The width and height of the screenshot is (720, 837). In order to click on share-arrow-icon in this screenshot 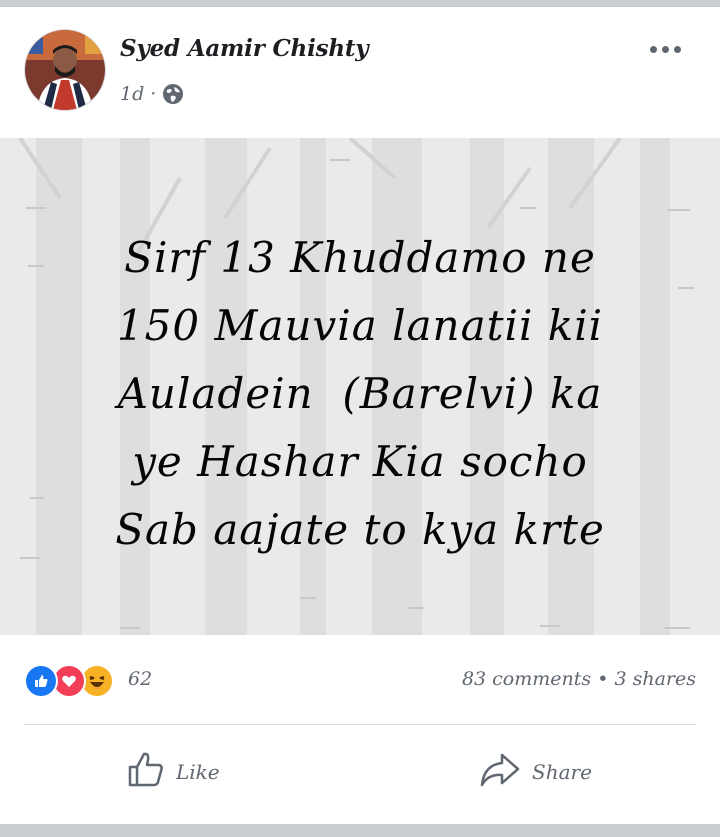, I will do `click(500, 771)`.